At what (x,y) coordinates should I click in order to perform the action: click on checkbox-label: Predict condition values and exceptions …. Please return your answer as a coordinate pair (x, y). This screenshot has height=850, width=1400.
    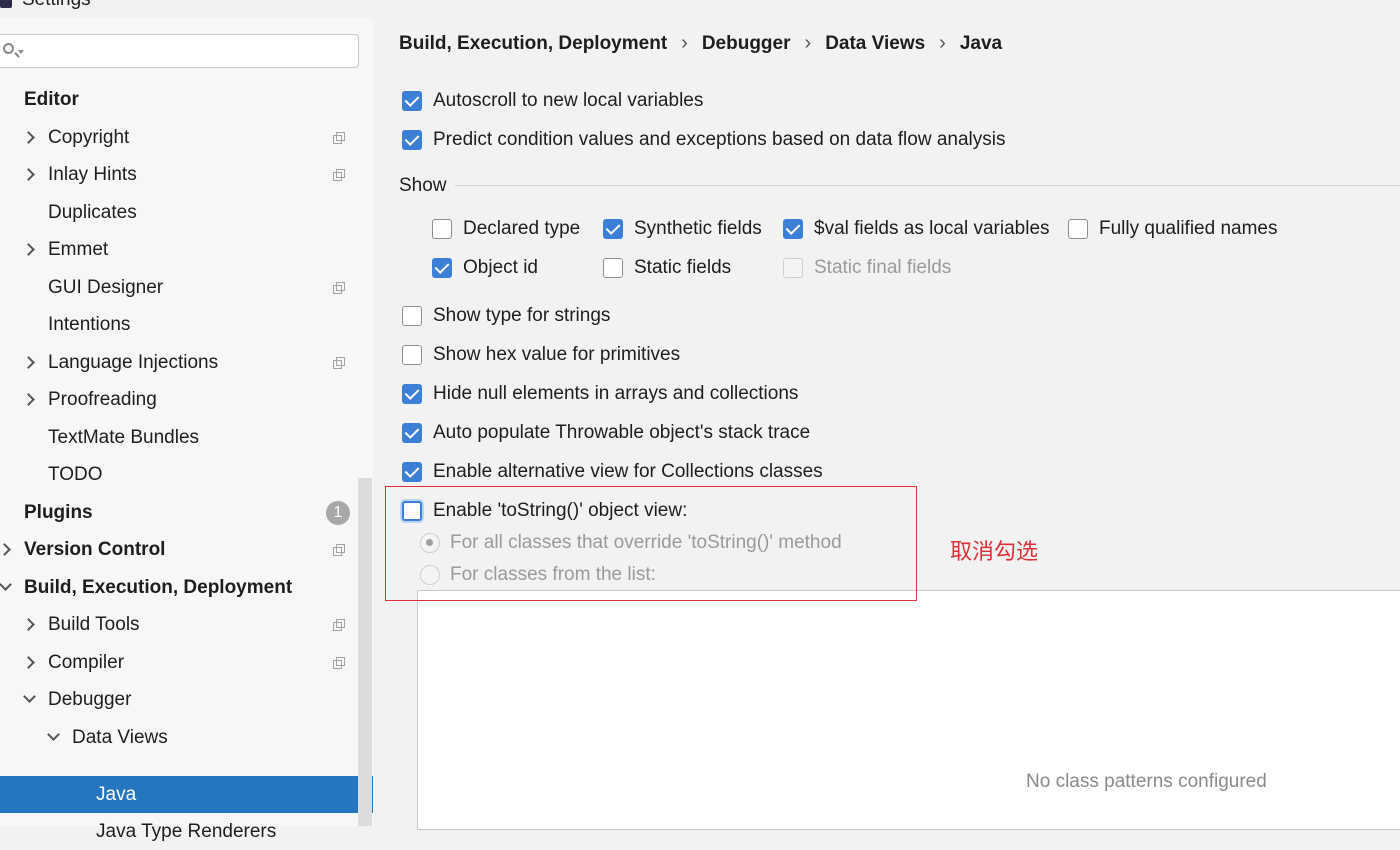
    Looking at the image, I should click on (719, 139).